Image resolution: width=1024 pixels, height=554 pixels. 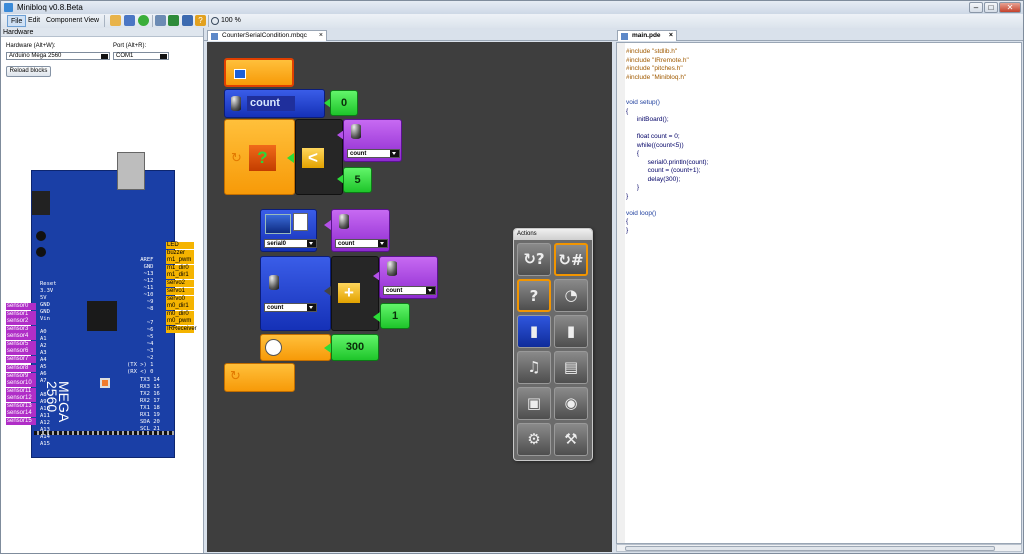 What do you see at coordinates (160, 20) in the screenshot?
I see `edit-icon` at bounding box center [160, 20].